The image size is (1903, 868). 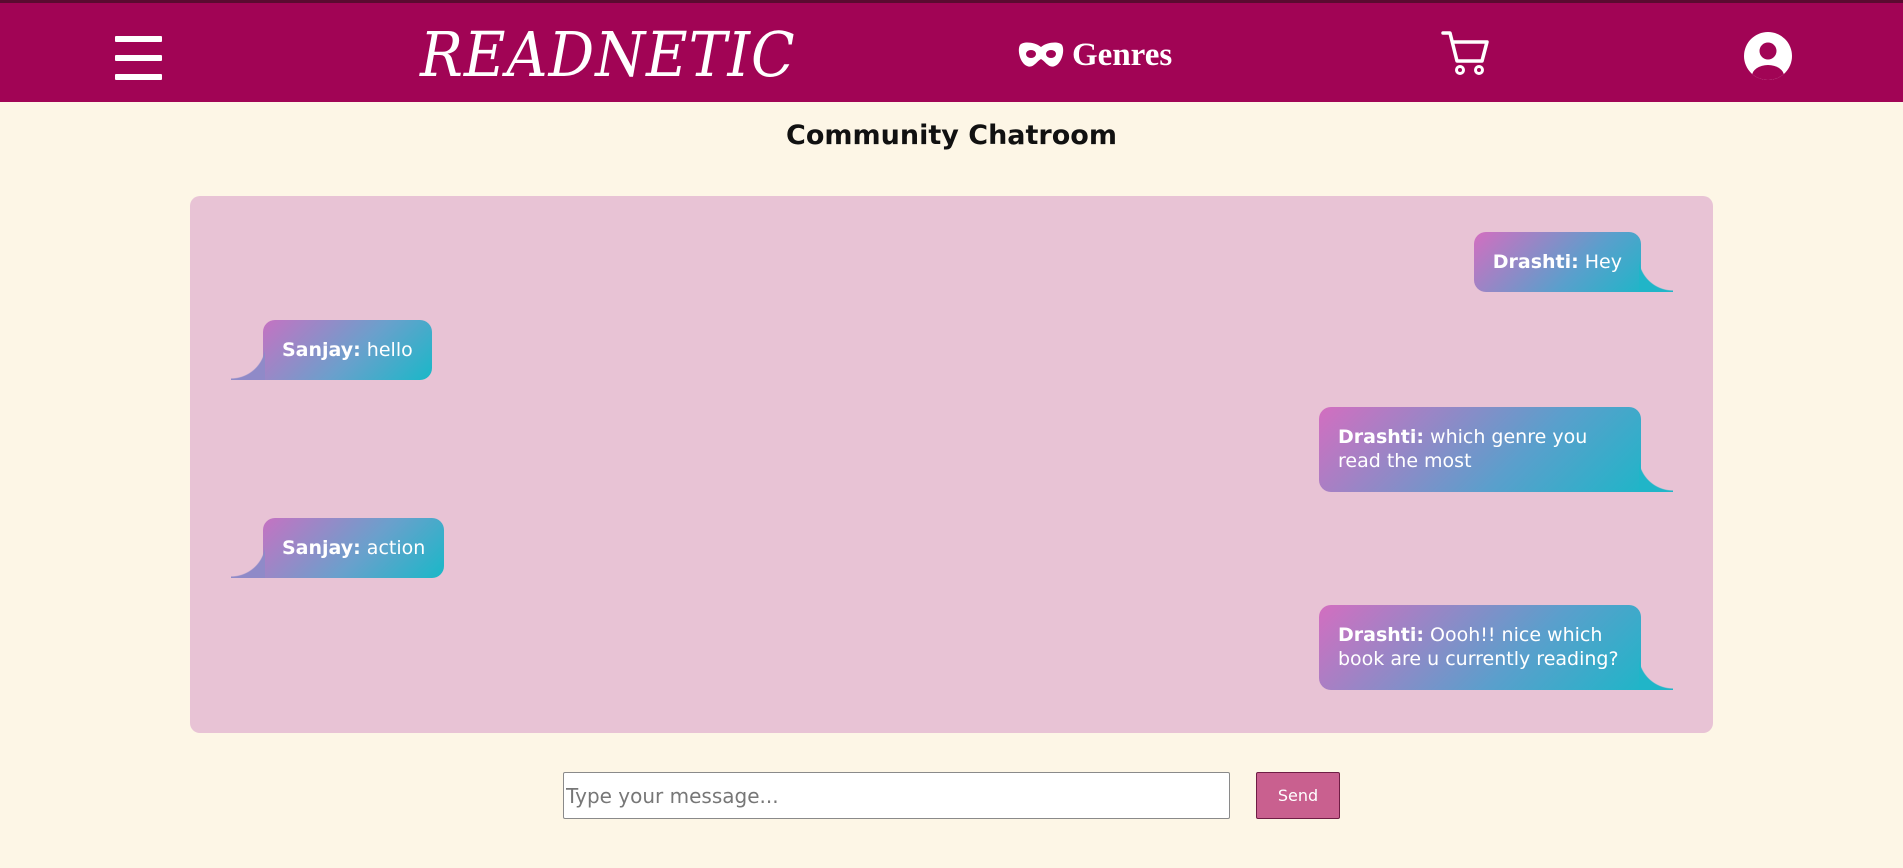 What do you see at coordinates (896, 795) in the screenshot?
I see `message-input` at bounding box center [896, 795].